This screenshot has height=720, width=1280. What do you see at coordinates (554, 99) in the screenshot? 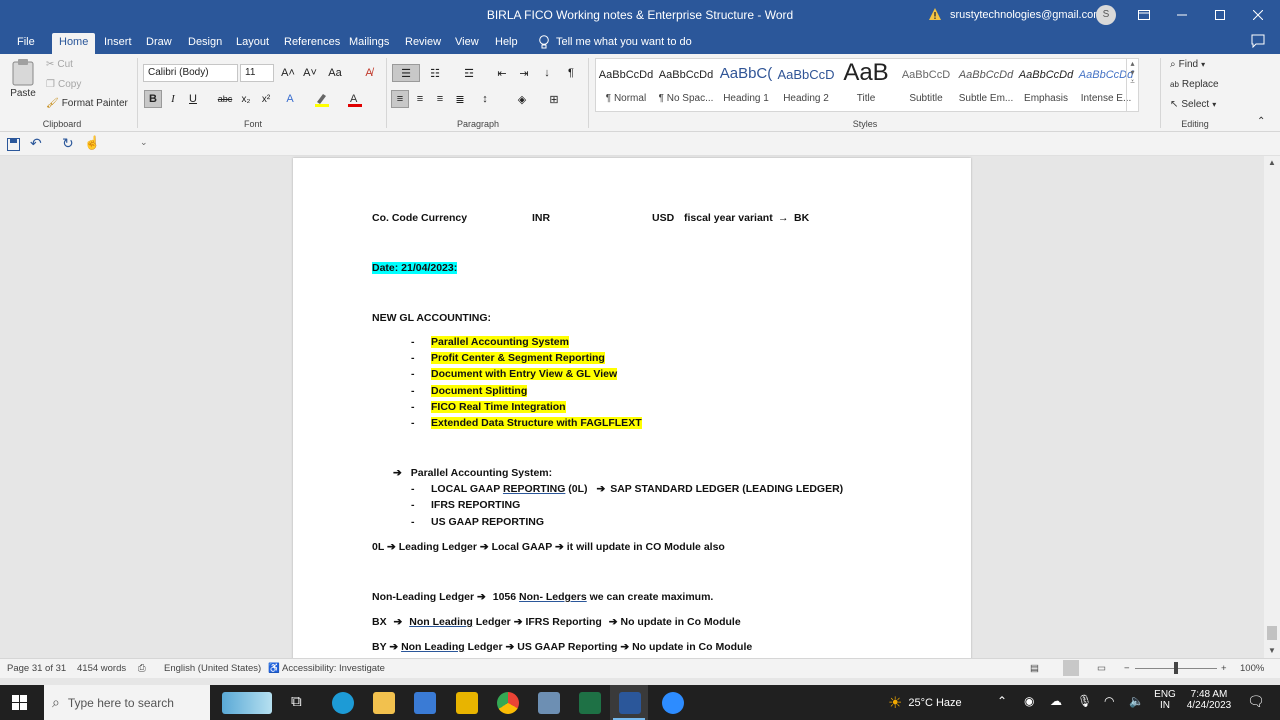
I see `borders-button: ⊞` at bounding box center [554, 99].